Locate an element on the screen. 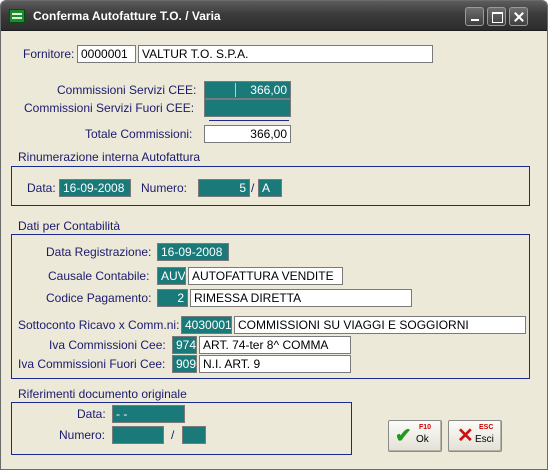 The width and height of the screenshot is (548, 470). title-bar: Conferma Autofatture T.O. / Varia is located at coordinates (274, 16).